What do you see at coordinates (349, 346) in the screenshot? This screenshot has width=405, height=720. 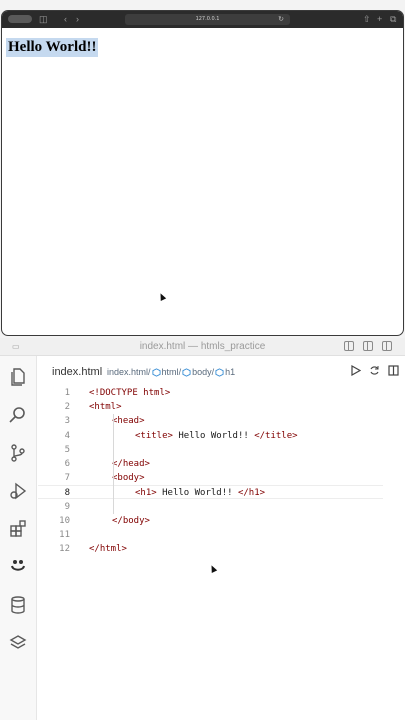 I see `layout-panel-icon` at bounding box center [349, 346].